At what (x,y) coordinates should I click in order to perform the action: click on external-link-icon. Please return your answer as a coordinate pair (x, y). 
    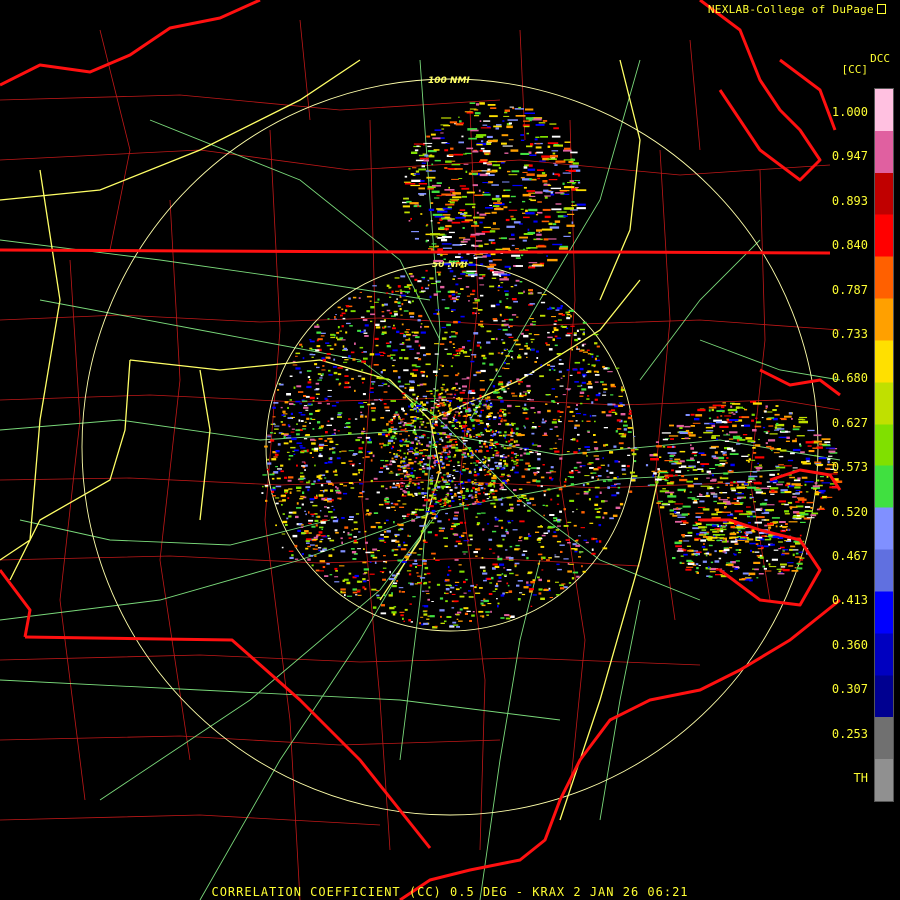
    Looking at the image, I should click on (881, 9).